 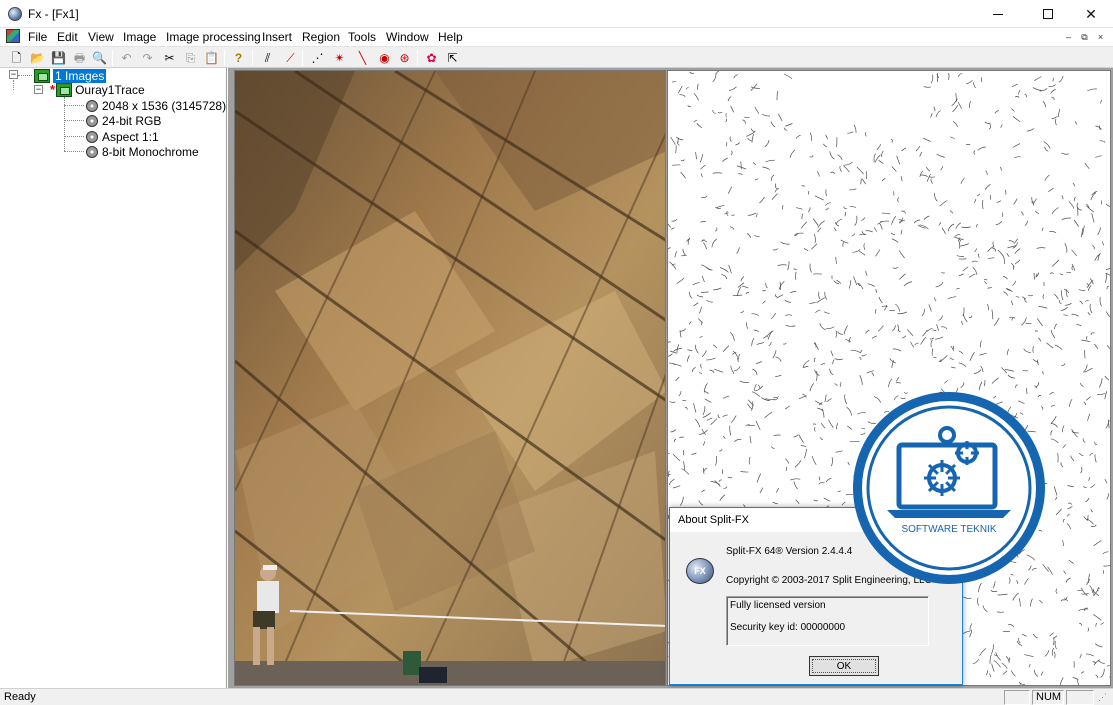 What do you see at coordinates (556, 14) in the screenshot?
I see `title-bar: Fx - [Fx1] ✕` at bounding box center [556, 14].